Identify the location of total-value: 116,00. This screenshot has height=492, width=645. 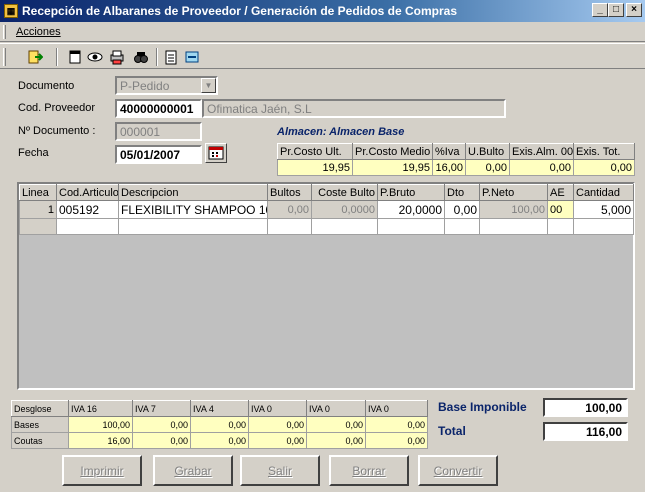
(585, 431).